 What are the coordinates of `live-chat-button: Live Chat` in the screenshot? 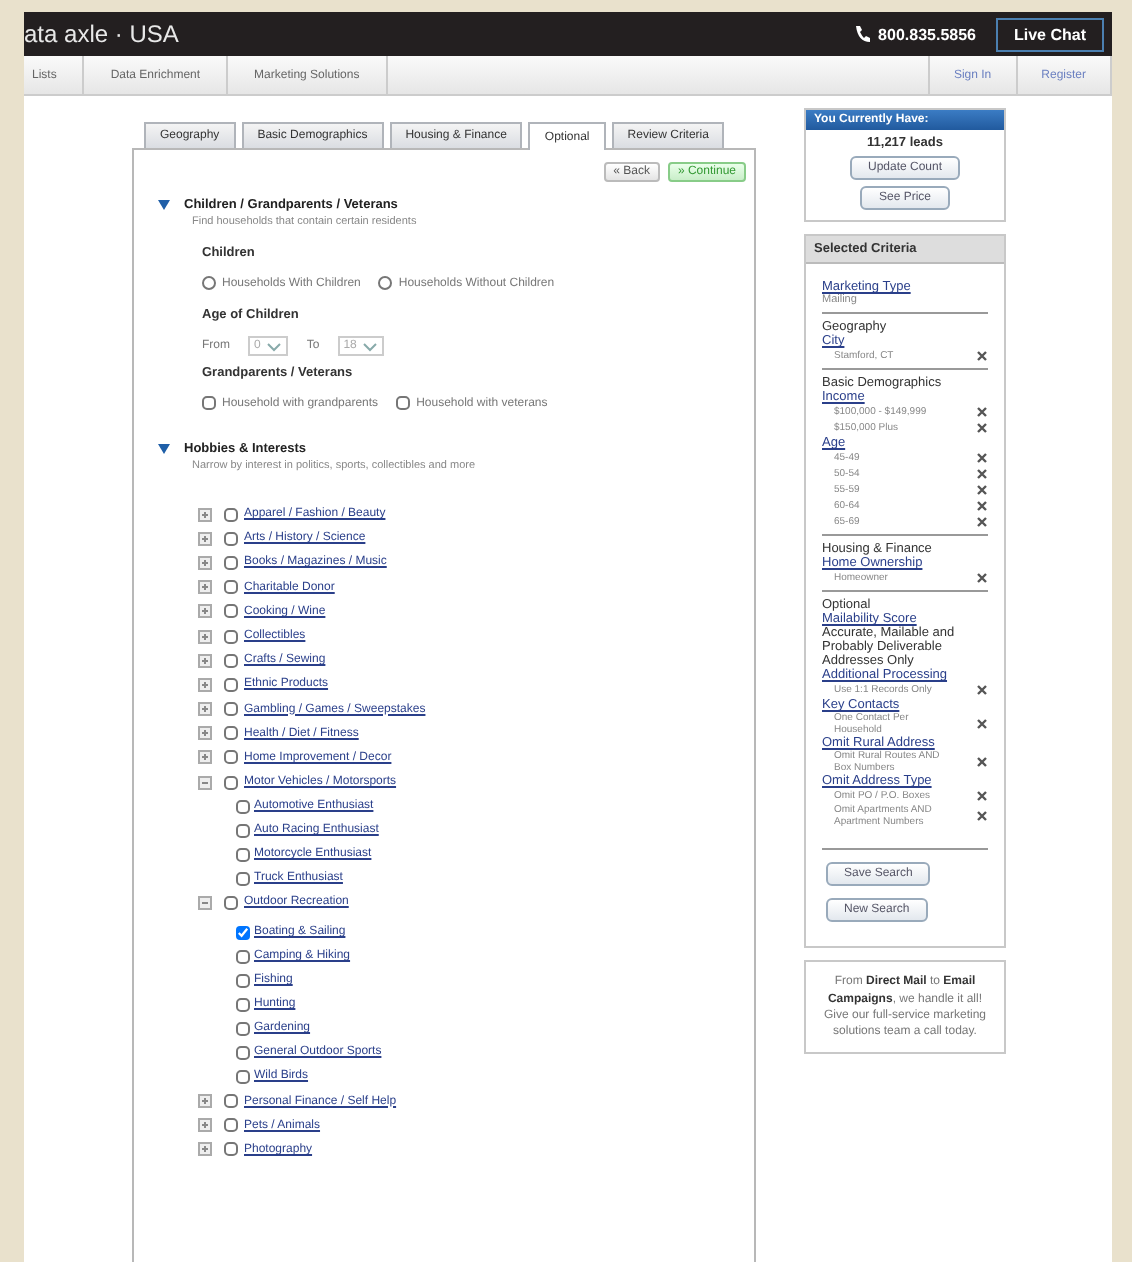 It's located at (1049, 34).